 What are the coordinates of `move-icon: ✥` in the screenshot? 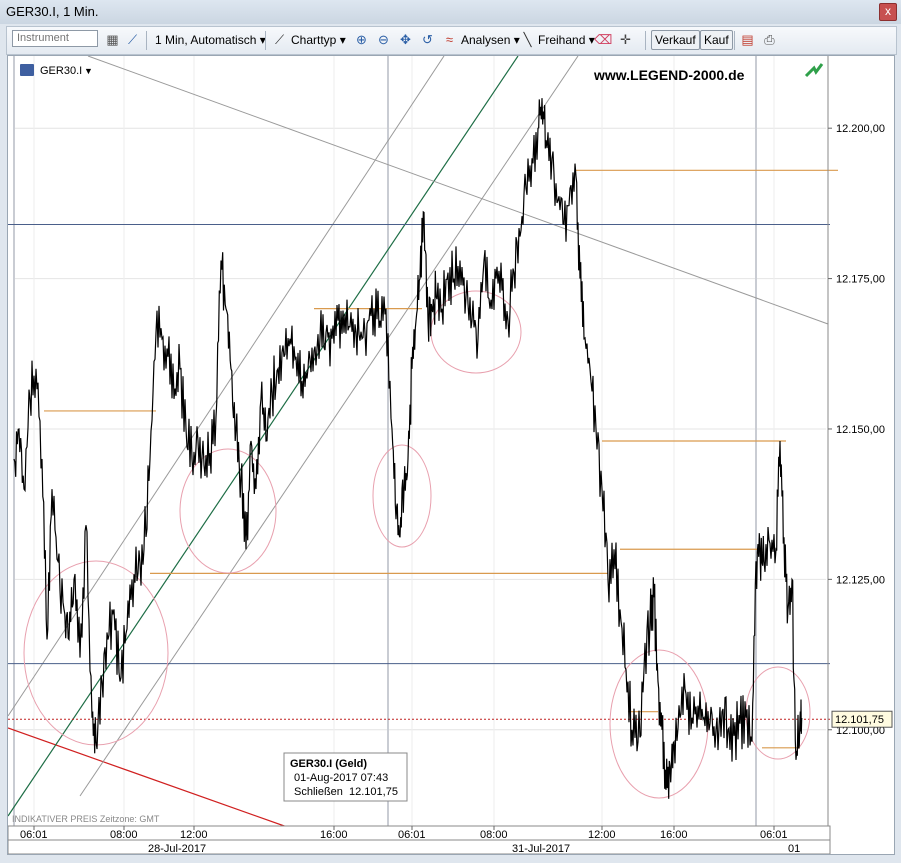 It's located at (405, 39).